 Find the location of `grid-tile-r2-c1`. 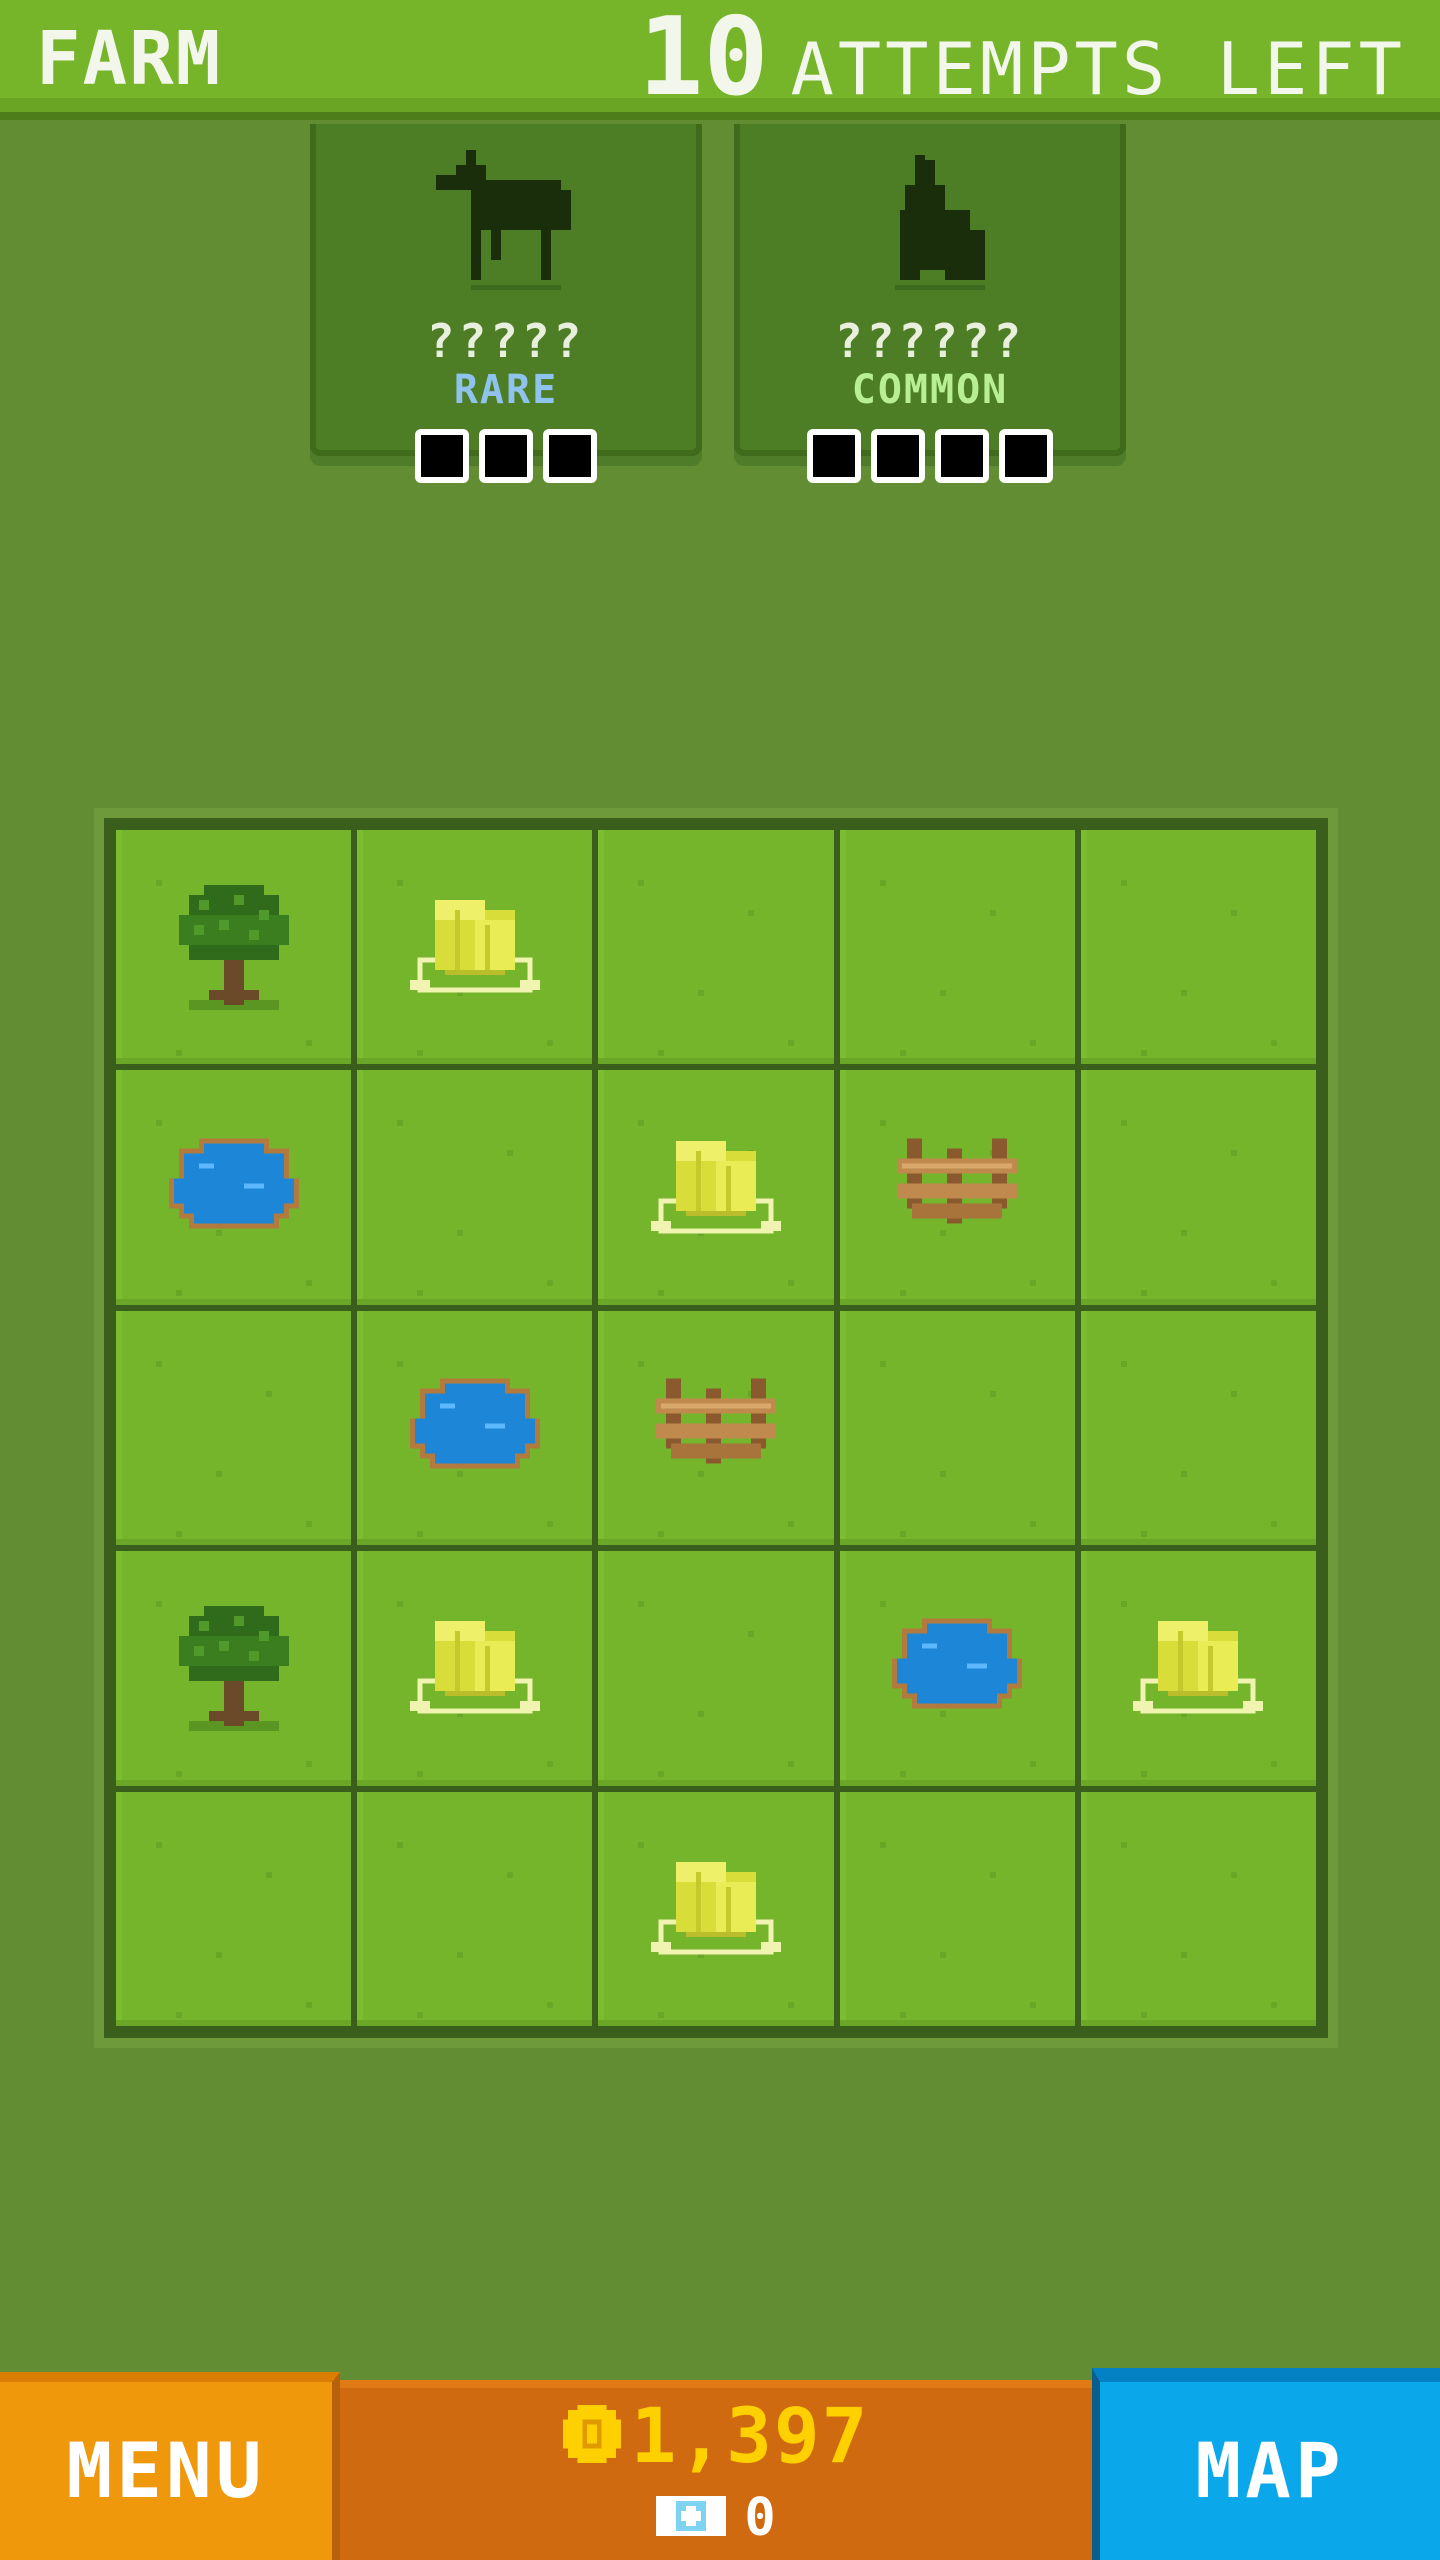

grid-tile-r2-c1 is located at coordinates (234, 1187).